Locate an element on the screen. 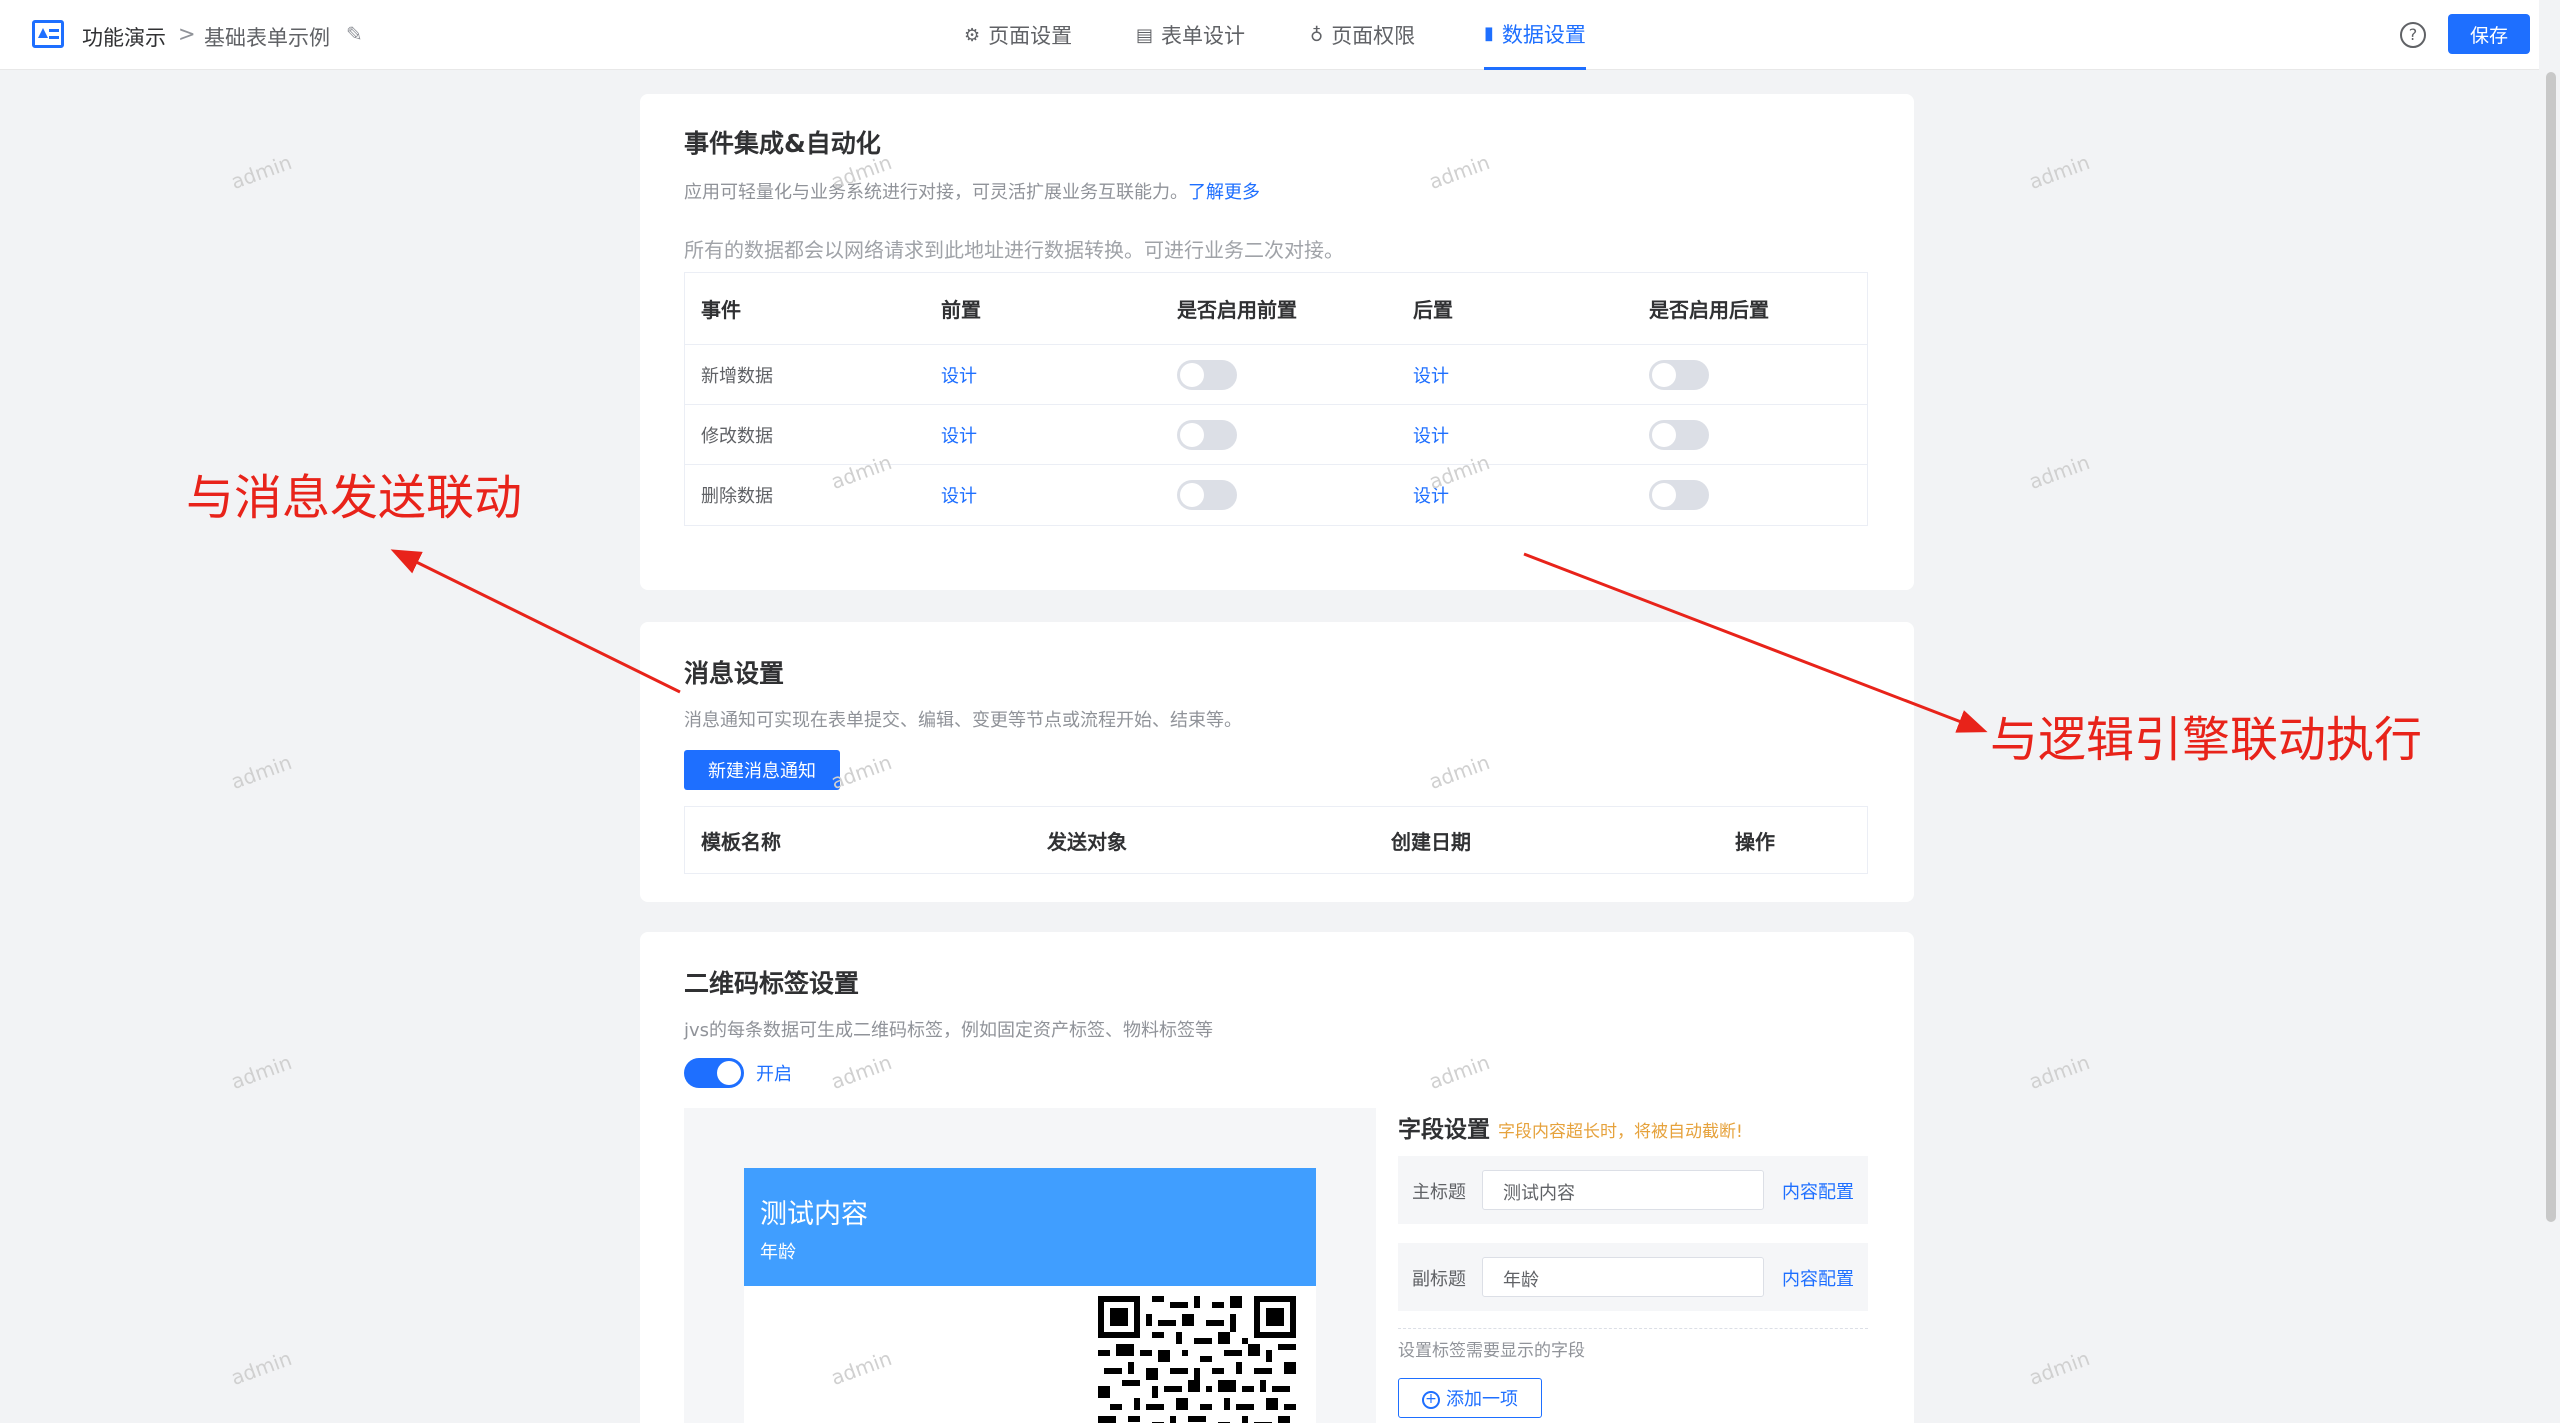 The height and width of the screenshot is (1423, 2560). annotation-arrows is located at coordinates (1189, 641).